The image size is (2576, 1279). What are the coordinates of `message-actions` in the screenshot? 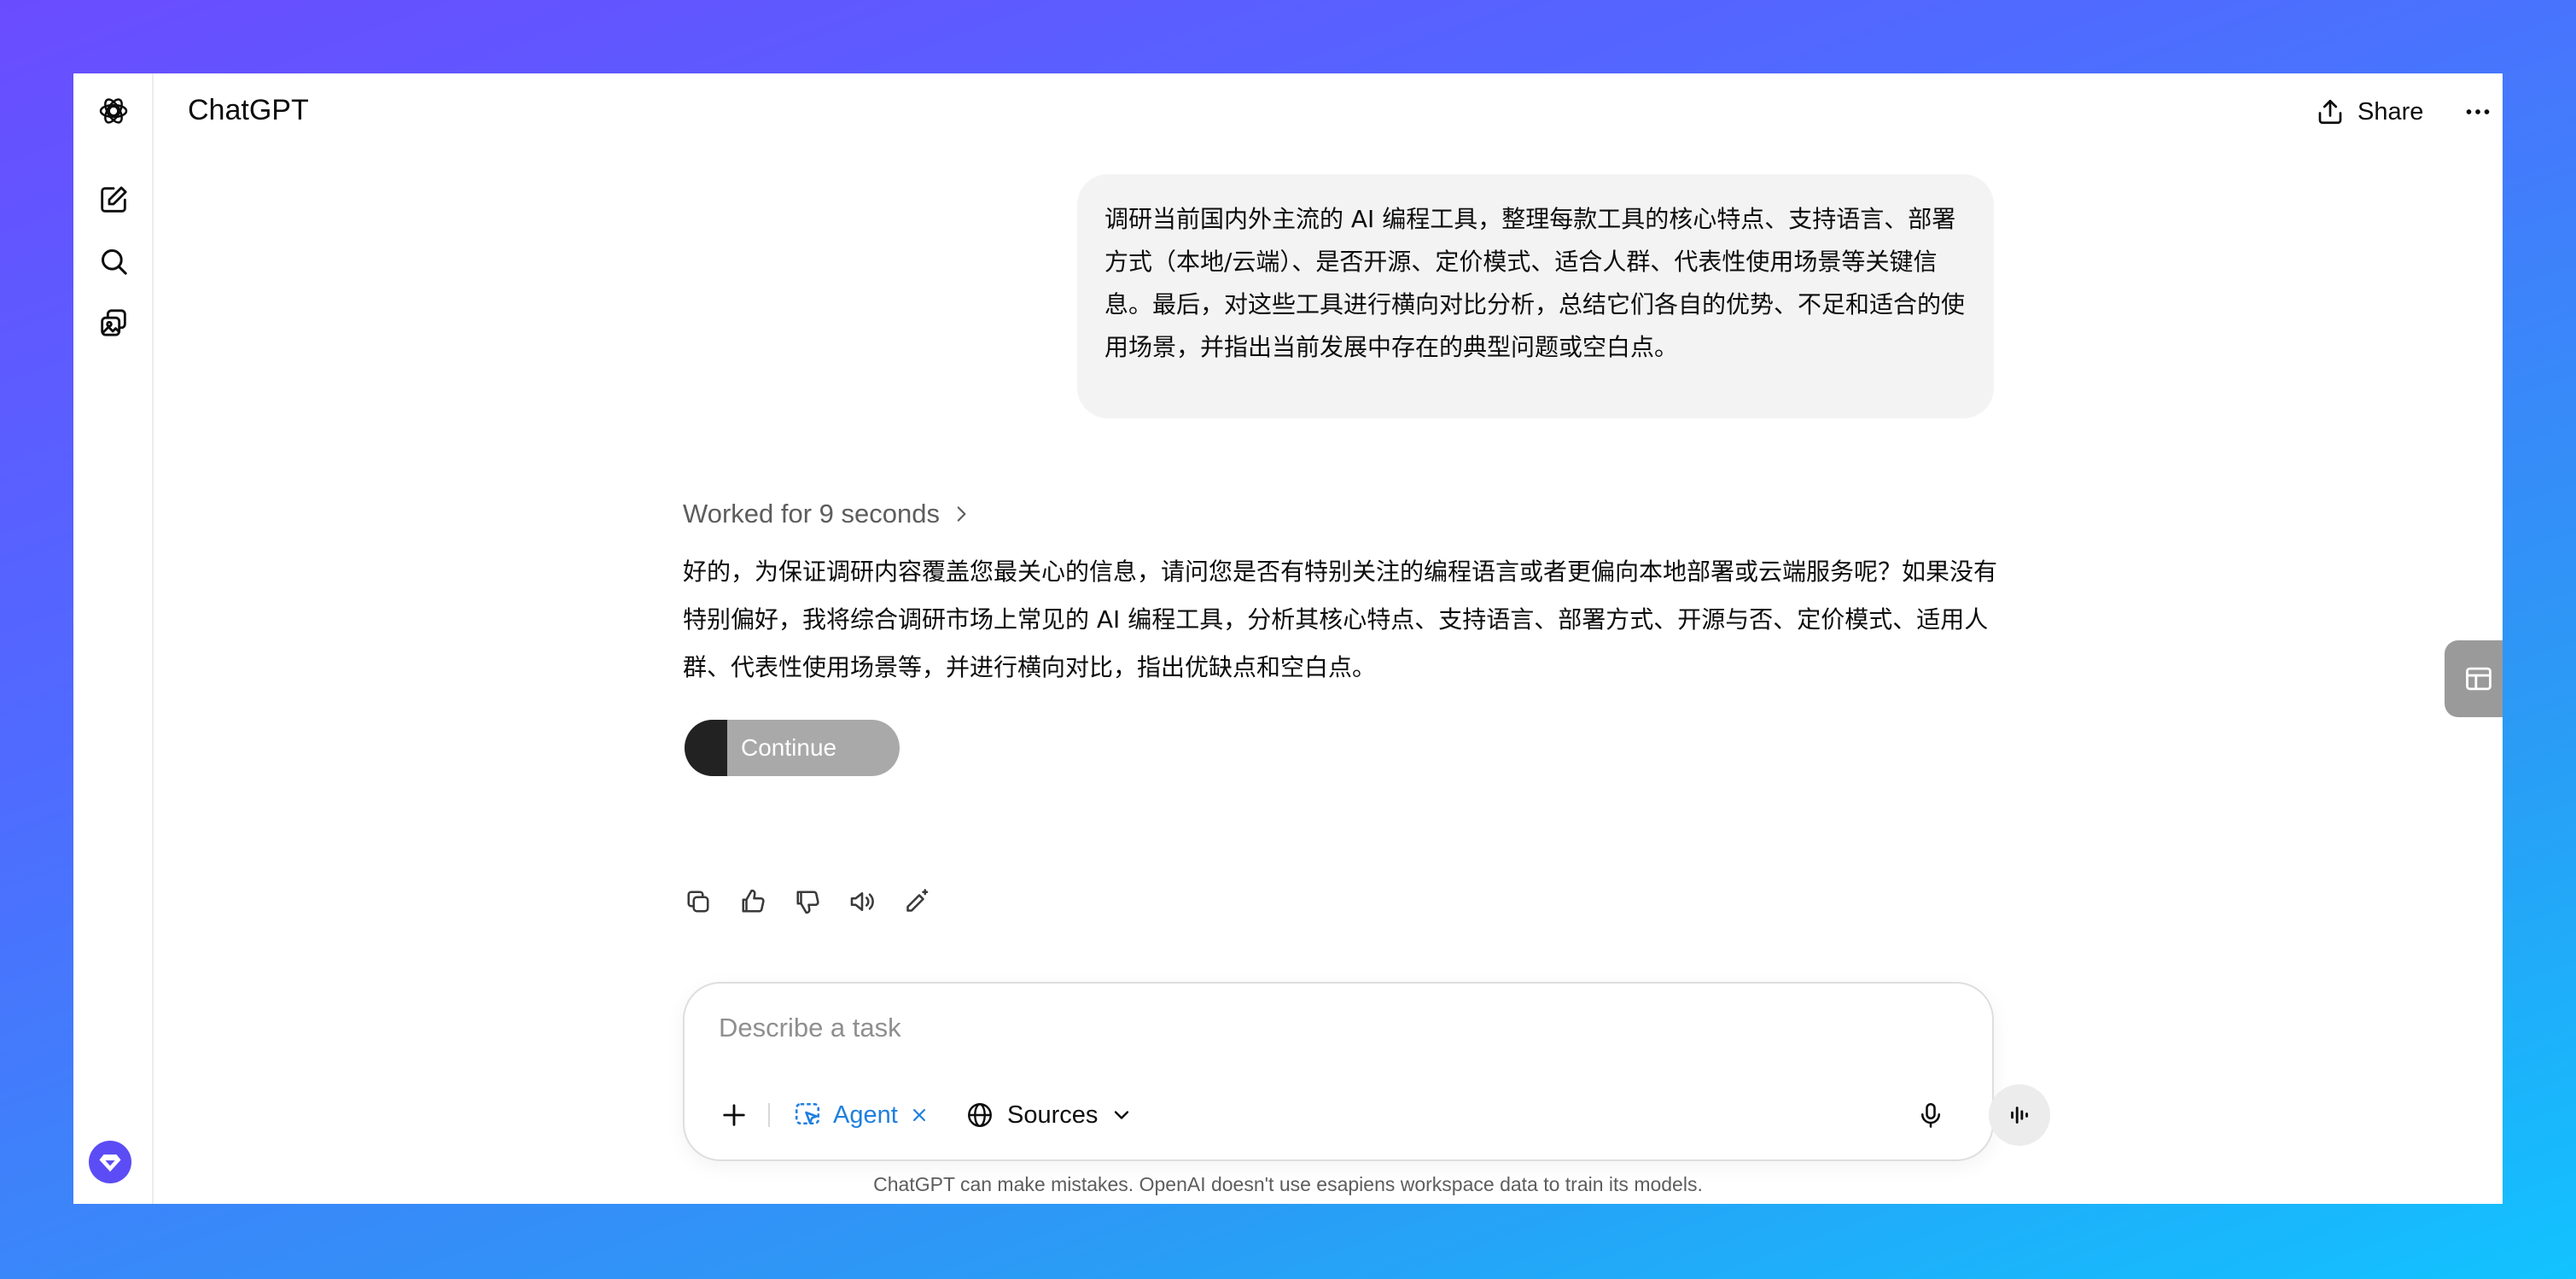 It's located at (807, 902).